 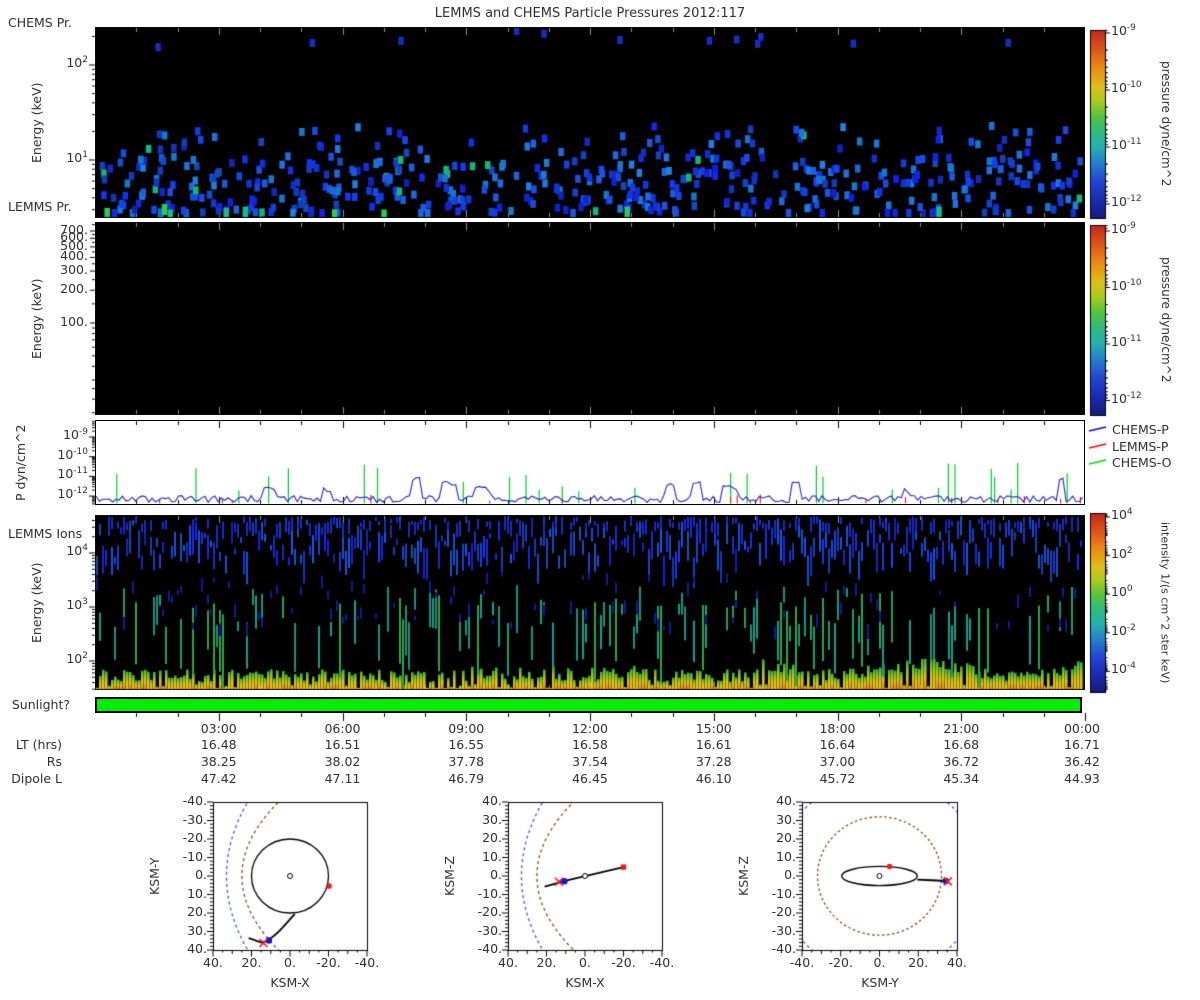 I want to click on orbit2-ytick: -10., so click(x=489, y=893).